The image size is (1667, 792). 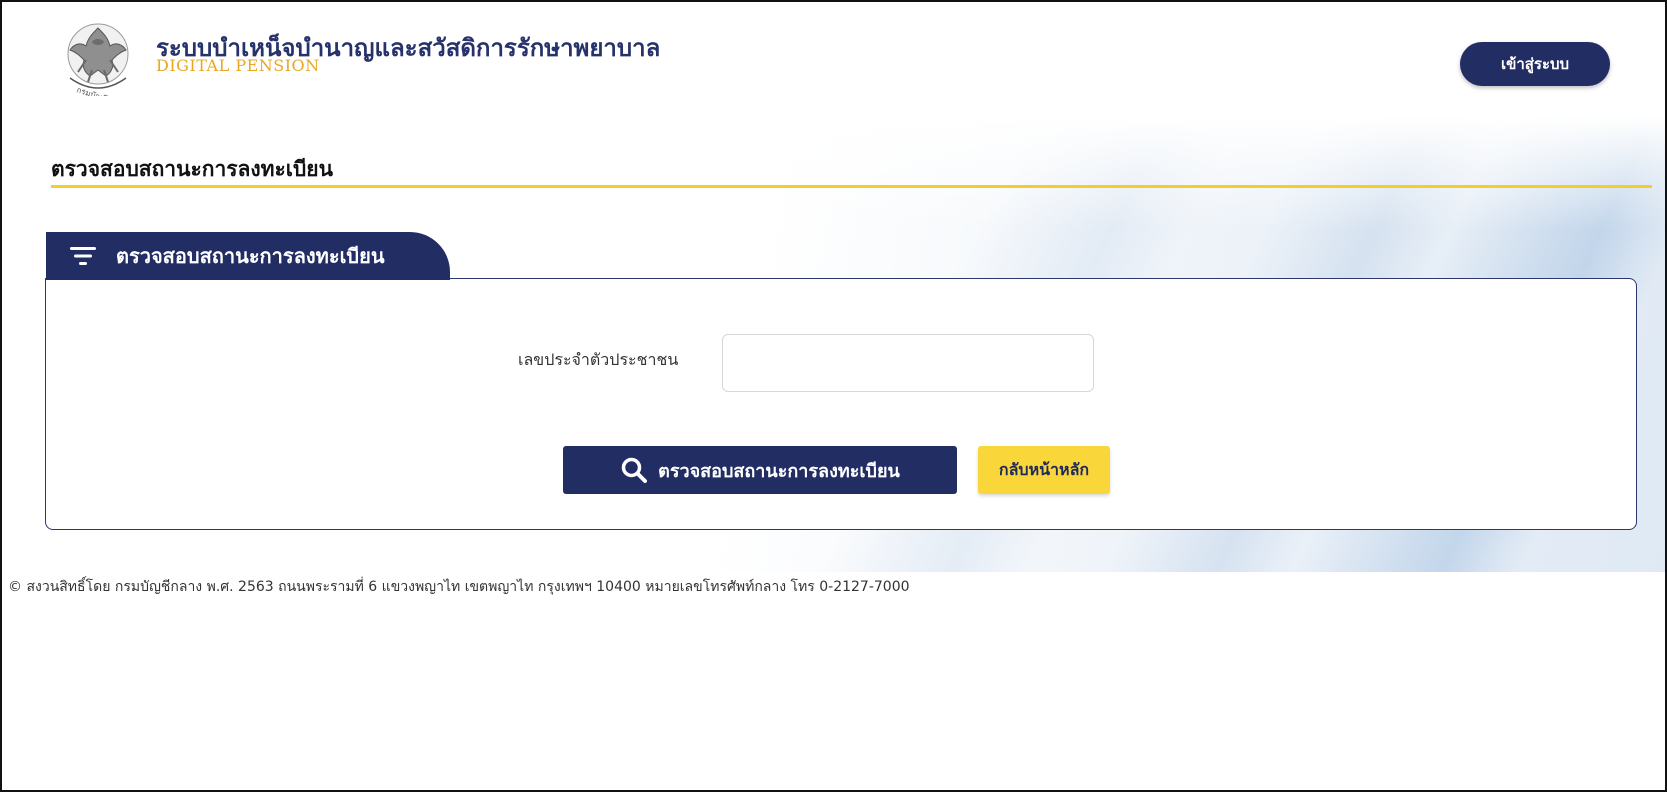 I want to click on brand-subtitle: DIGITAL PENSION, so click(x=238, y=65).